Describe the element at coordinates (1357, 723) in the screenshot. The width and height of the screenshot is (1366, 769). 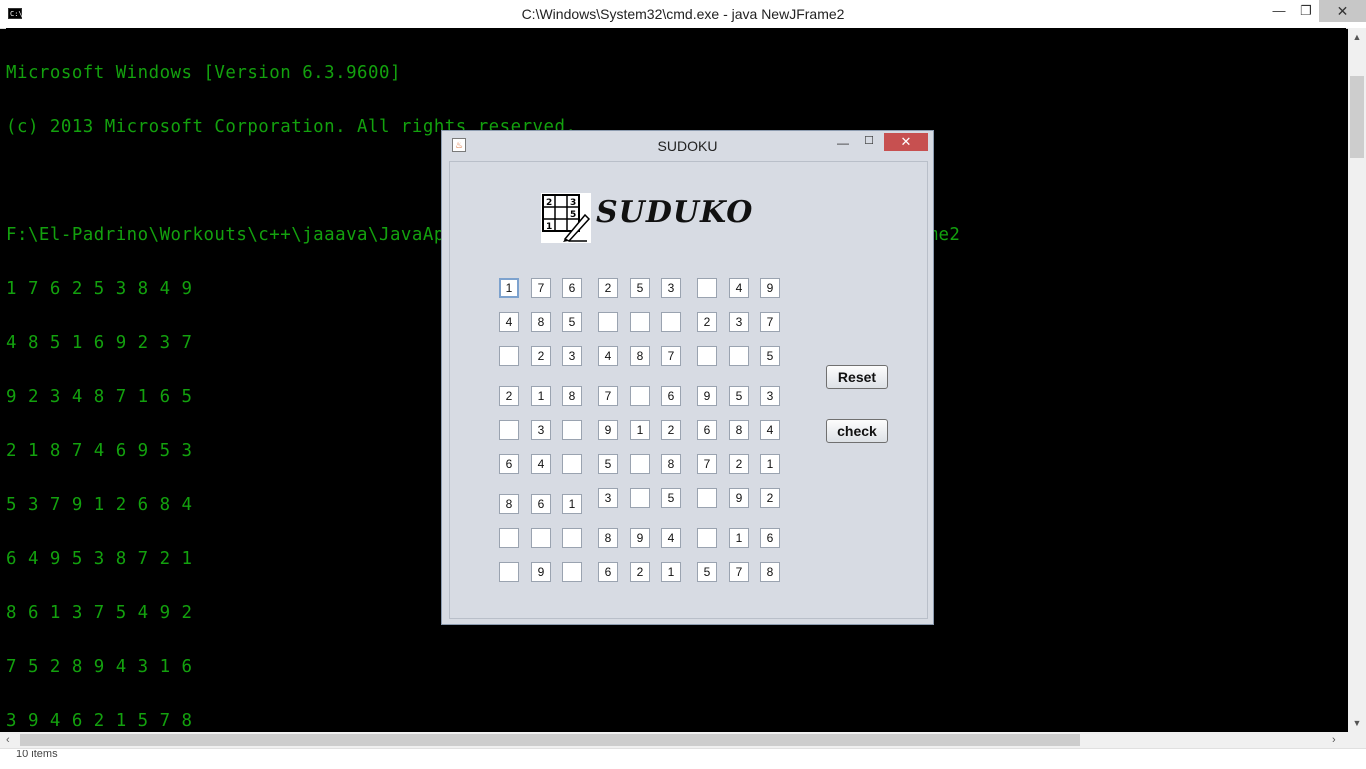
I see `scroll-down-arrow-icon: ▼` at that location.